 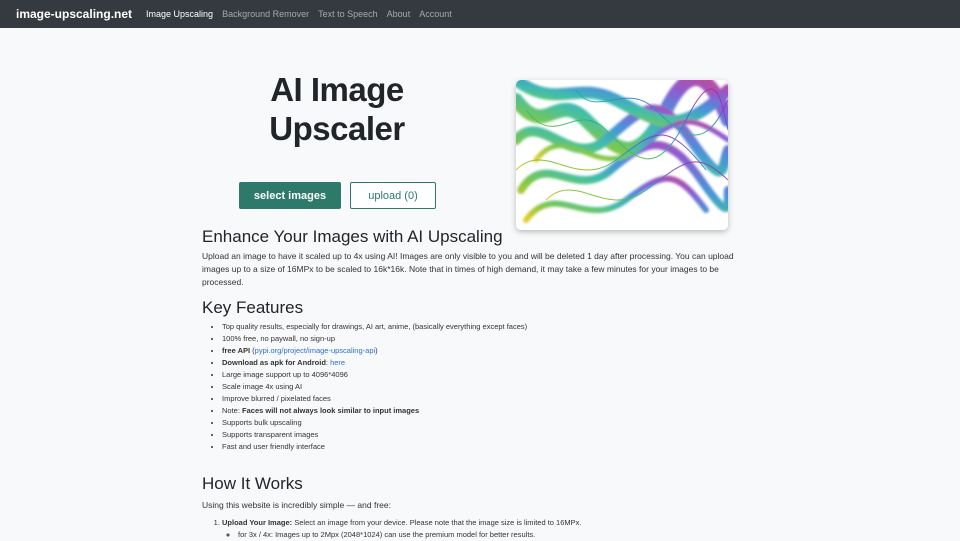 I want to click on page-title-line1: AI Image, so click(x=337, y=89).